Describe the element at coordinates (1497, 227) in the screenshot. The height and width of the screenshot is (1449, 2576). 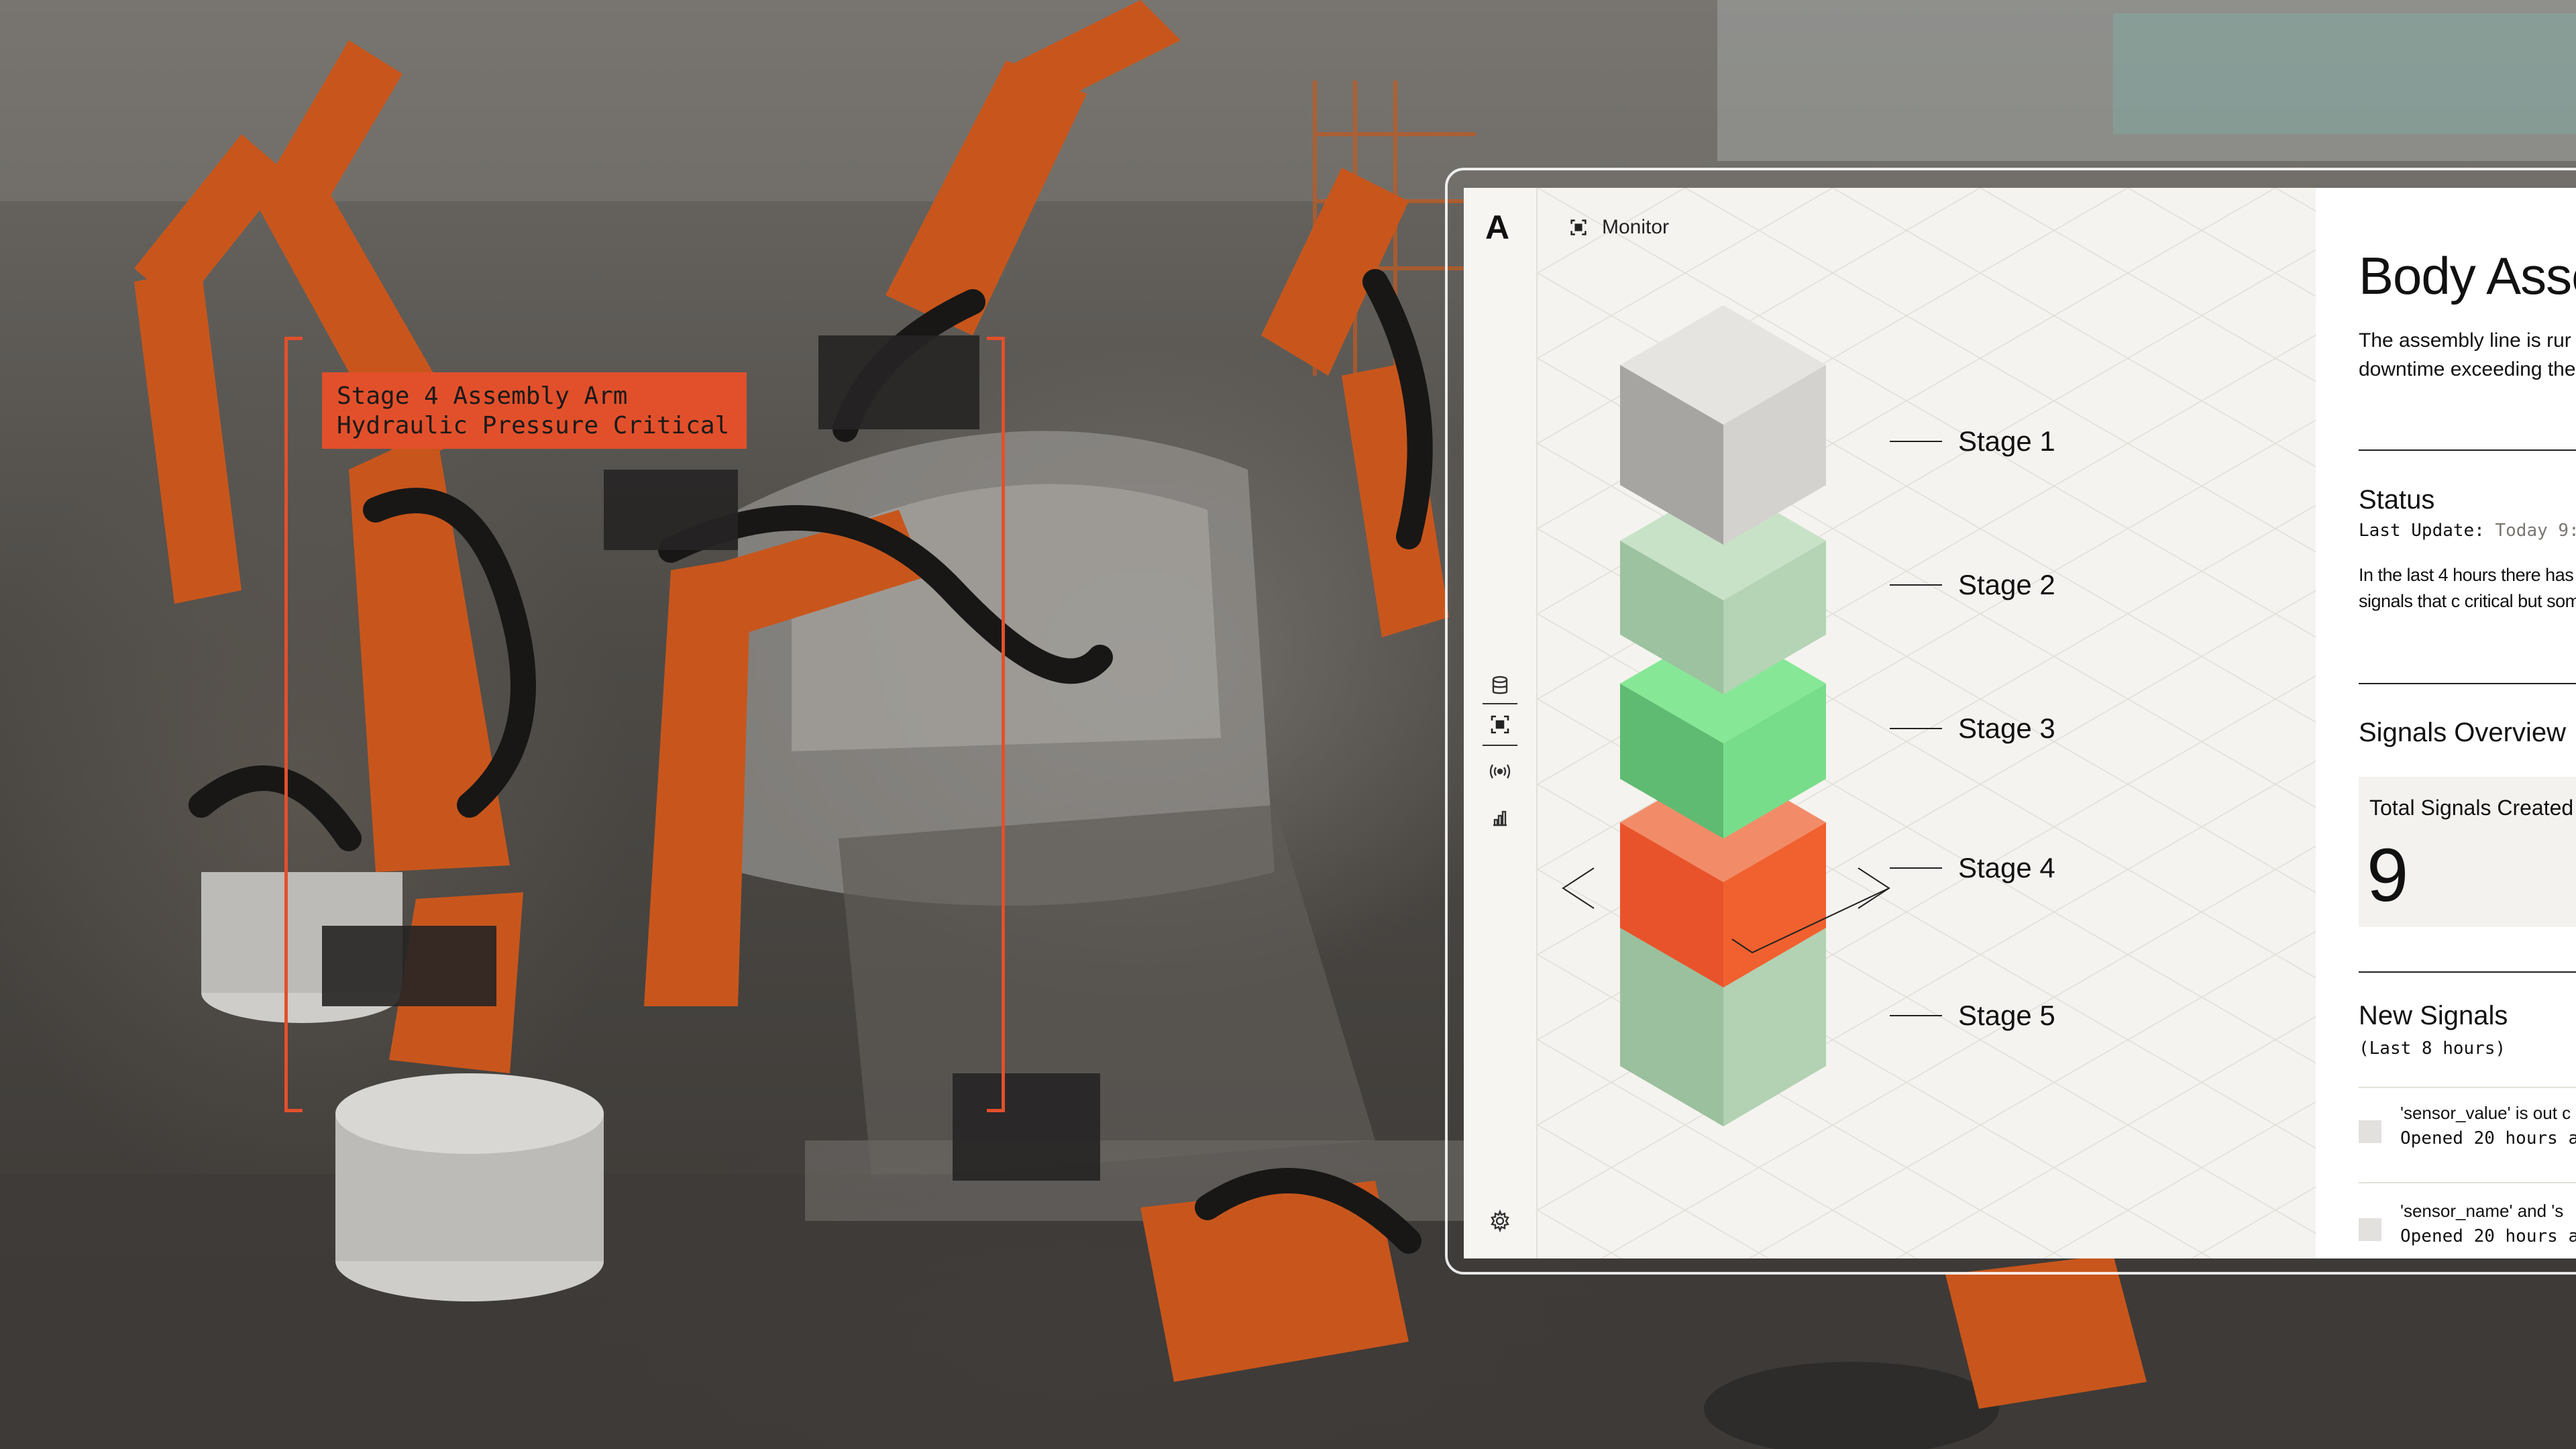
I see `app-logo: A` at that location.